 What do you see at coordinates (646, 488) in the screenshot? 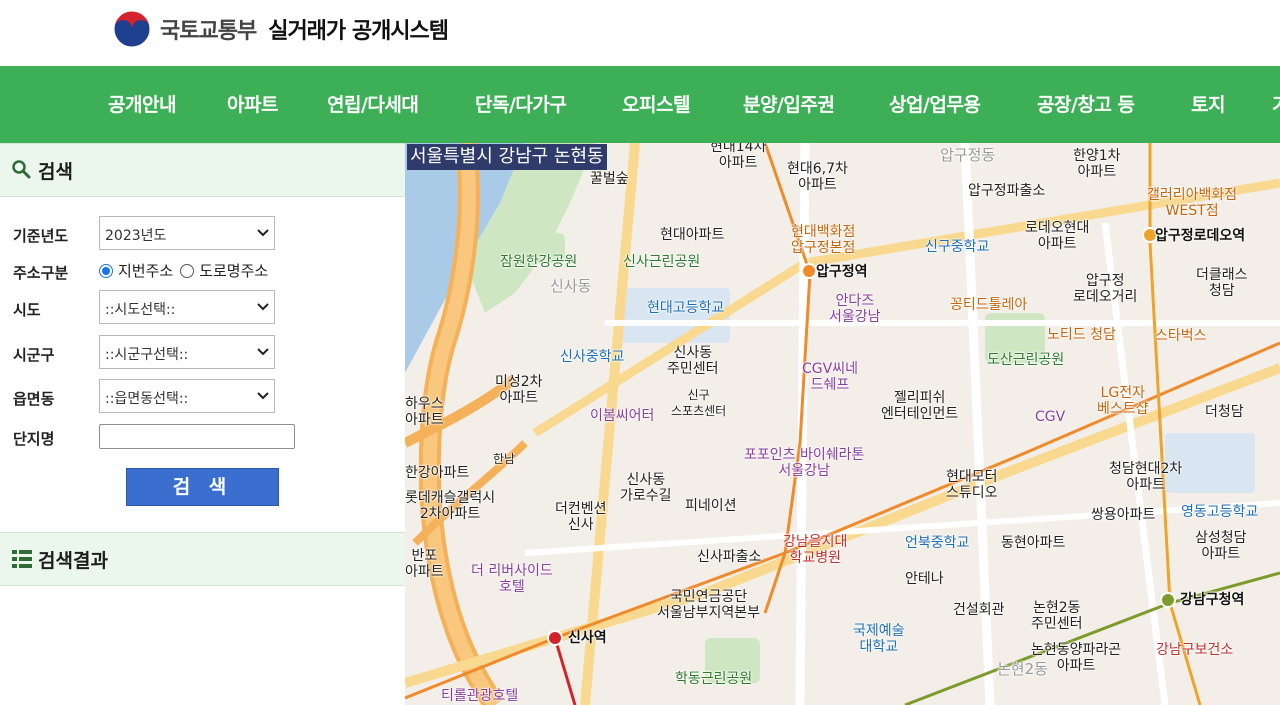
I see `map-label-sinsa-garosu: 신사동 가로수길` at bounding box center [646, 488].